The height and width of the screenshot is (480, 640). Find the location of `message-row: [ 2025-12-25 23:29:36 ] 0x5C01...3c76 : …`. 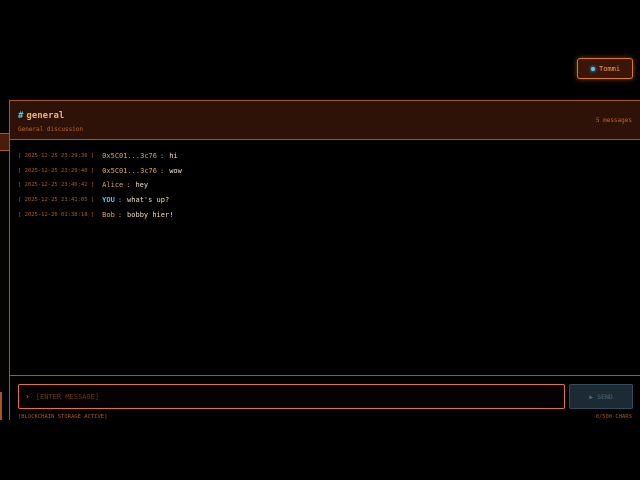

message-row: [ 2025-12-25 23:29:36 ] 0x5C01...3c76 : … is located at coordinates (323, 156).